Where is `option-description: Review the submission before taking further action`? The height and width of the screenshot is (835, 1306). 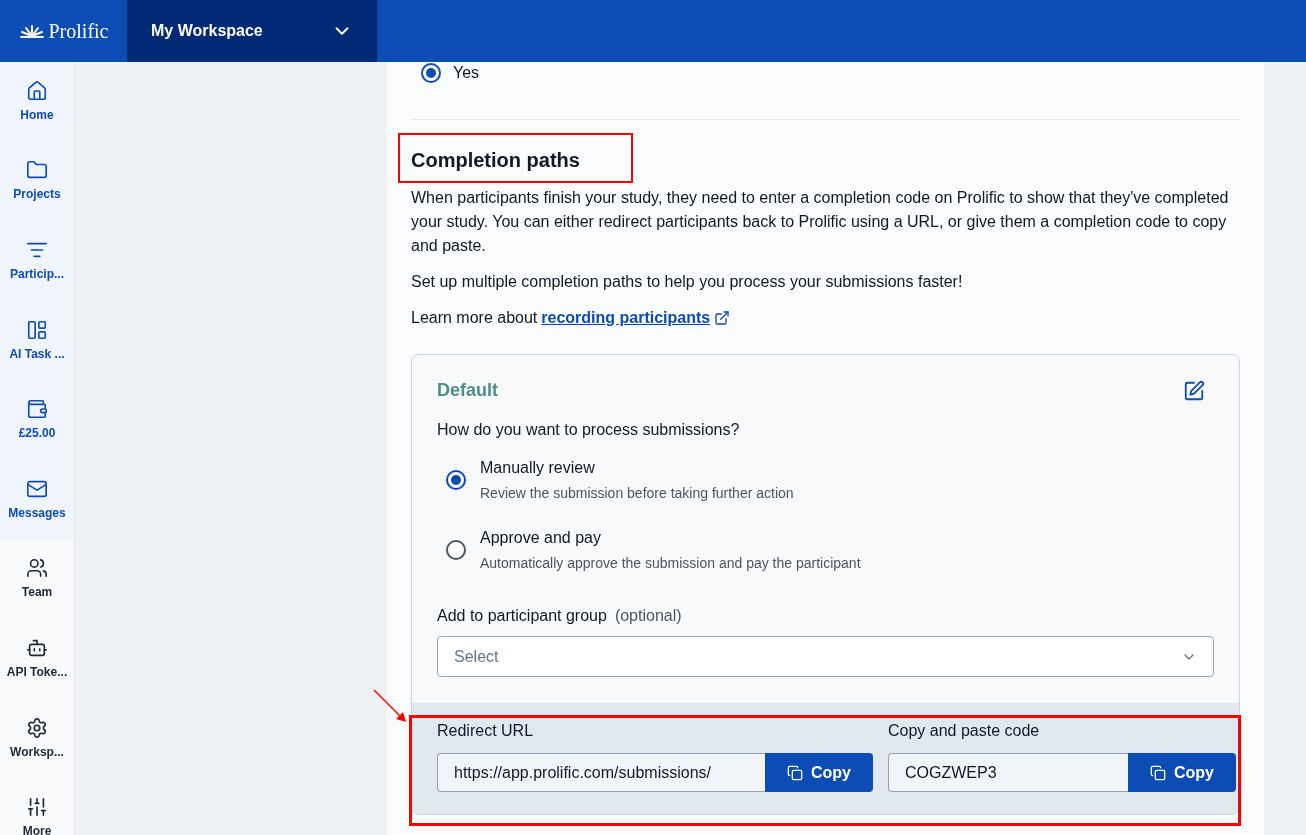 option-description: Review the submission before taking further action is located at coordinates (637, 493).